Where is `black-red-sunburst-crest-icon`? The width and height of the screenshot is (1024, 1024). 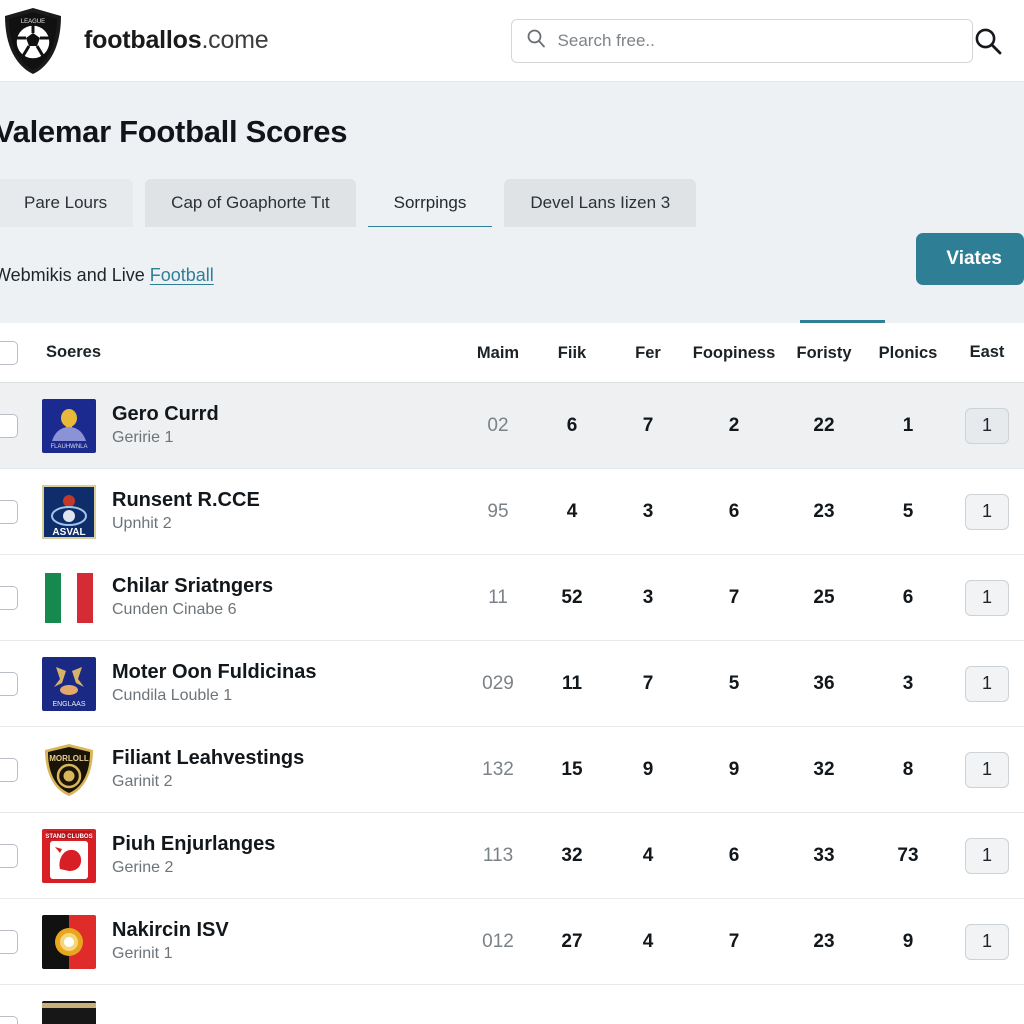 black-red-sunburst-crest-icon is located at coordinates (69, 941).